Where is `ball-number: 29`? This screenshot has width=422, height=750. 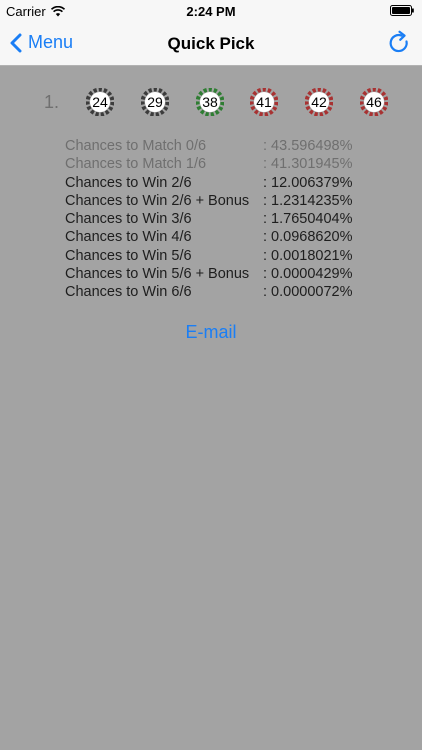
ball-number: 29 is located at coordinates (155, 102).